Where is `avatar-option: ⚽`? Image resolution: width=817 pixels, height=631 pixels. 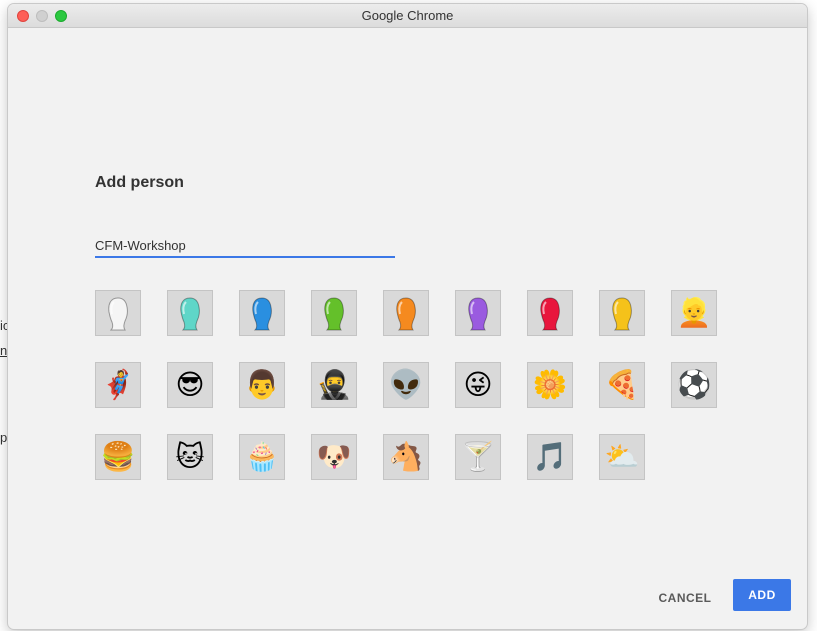 avatar-option: ⚽ is located at coordinates (694, 385).